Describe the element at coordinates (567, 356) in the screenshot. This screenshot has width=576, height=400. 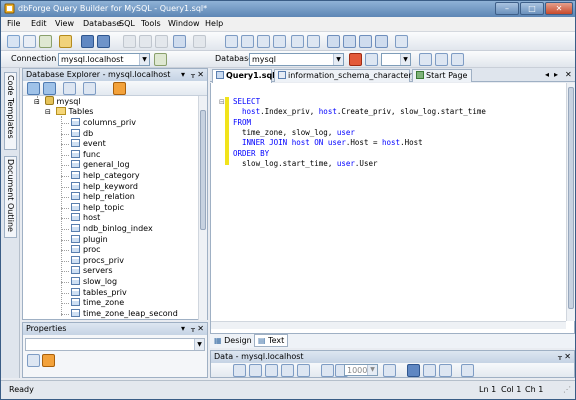
I see `data-close-icon: ✕` at that location.